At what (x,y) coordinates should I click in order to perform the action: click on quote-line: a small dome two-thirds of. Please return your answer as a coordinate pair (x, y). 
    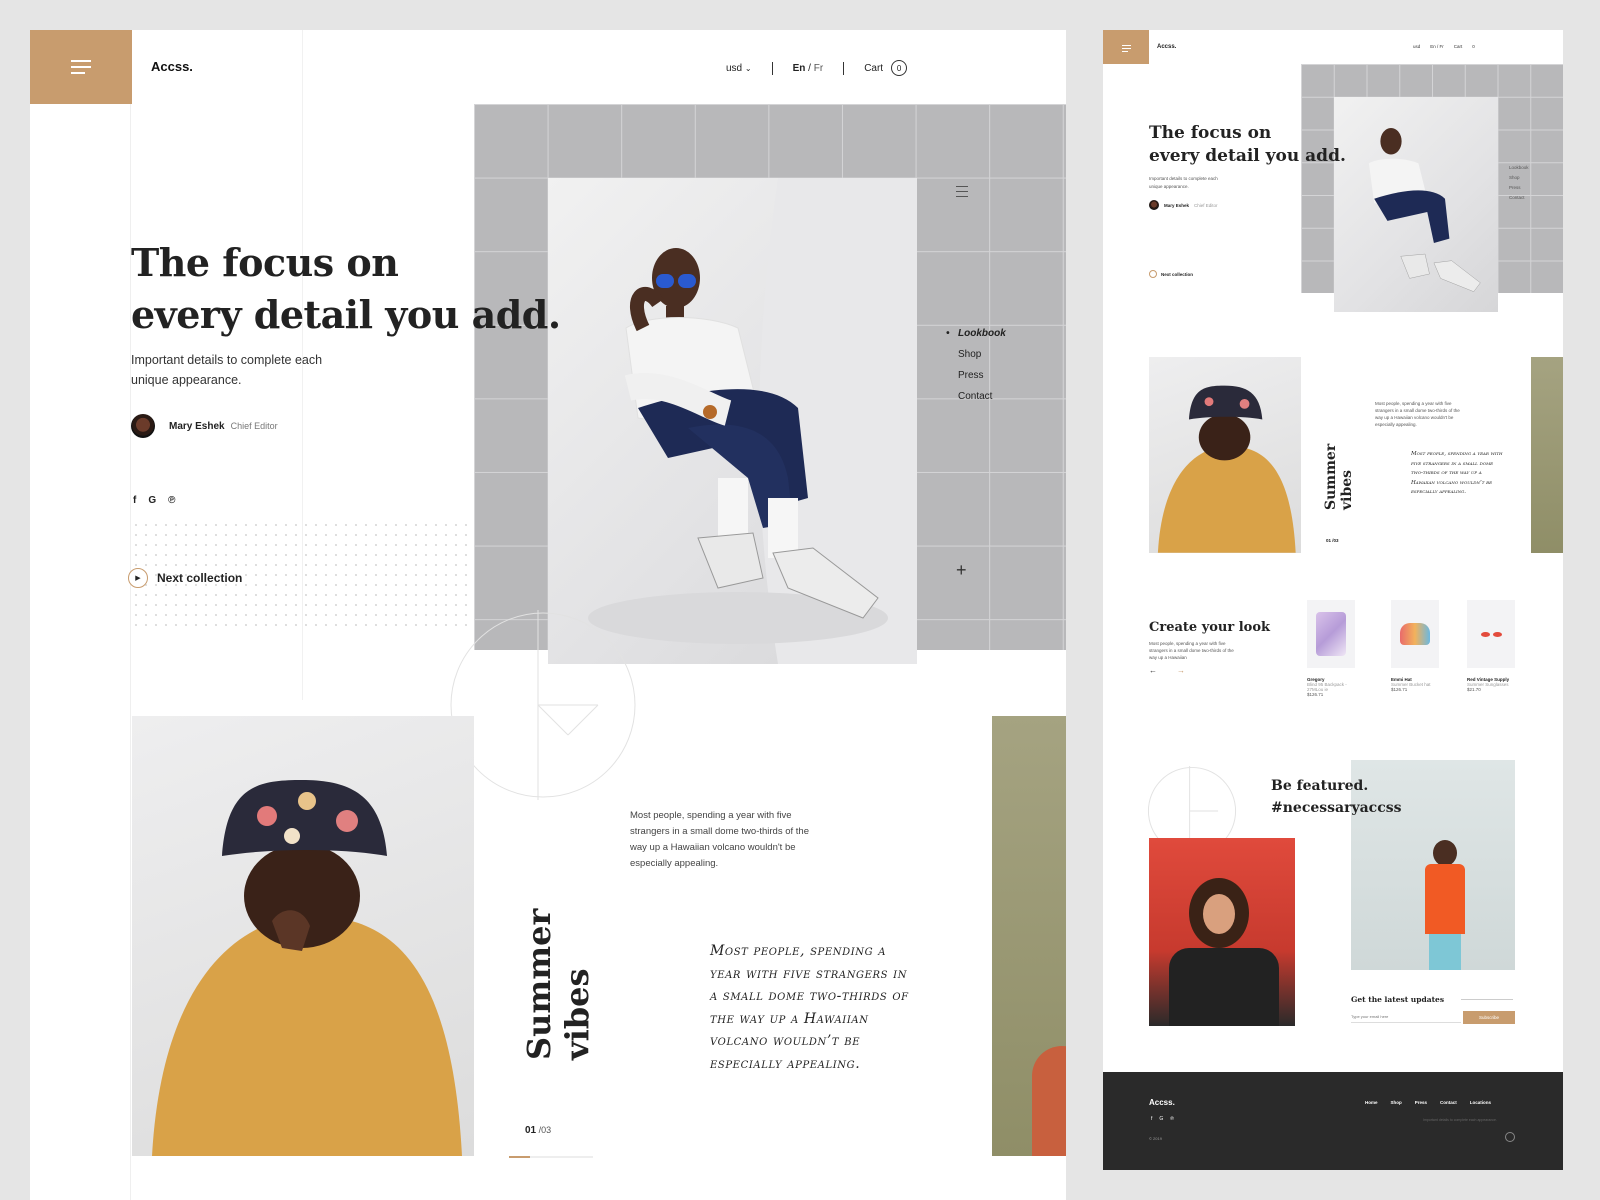
    Looking at the image, I should click on (809, 996).